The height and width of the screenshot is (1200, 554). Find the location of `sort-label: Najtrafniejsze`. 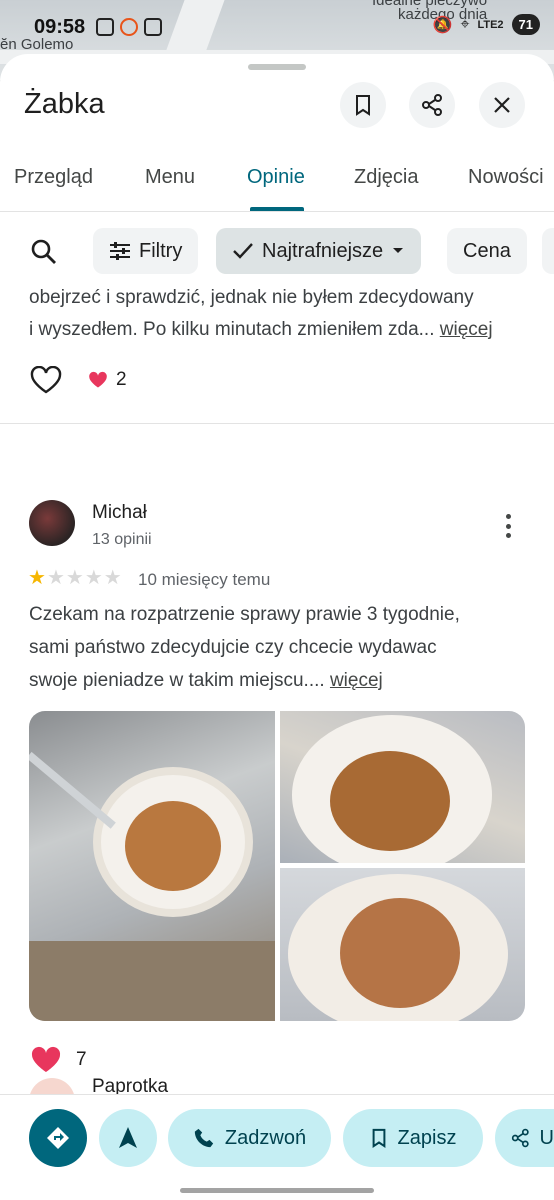

sort-label: Najtrafniejsze is located at coordinates (323, 250).